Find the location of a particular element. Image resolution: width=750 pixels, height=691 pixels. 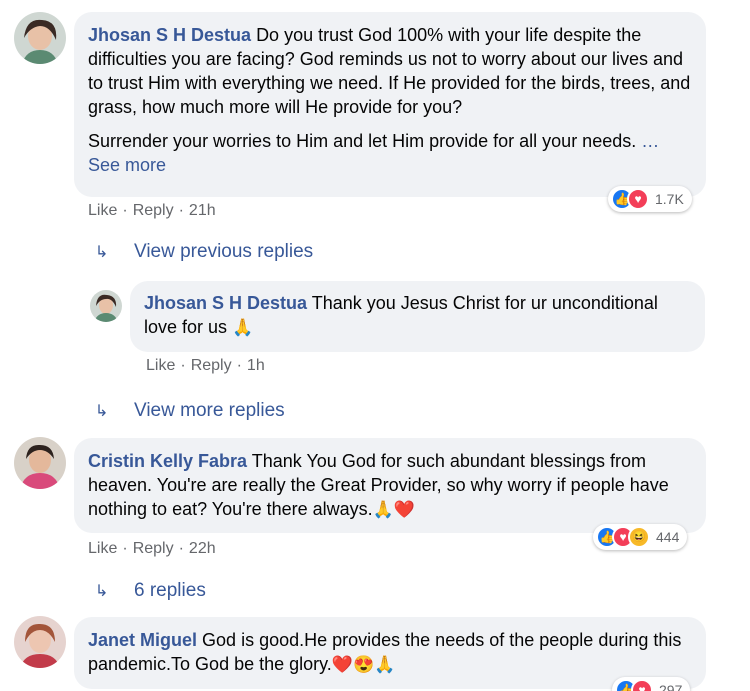

replies-count-label: 6 replies is located at coordinates (170, 590).